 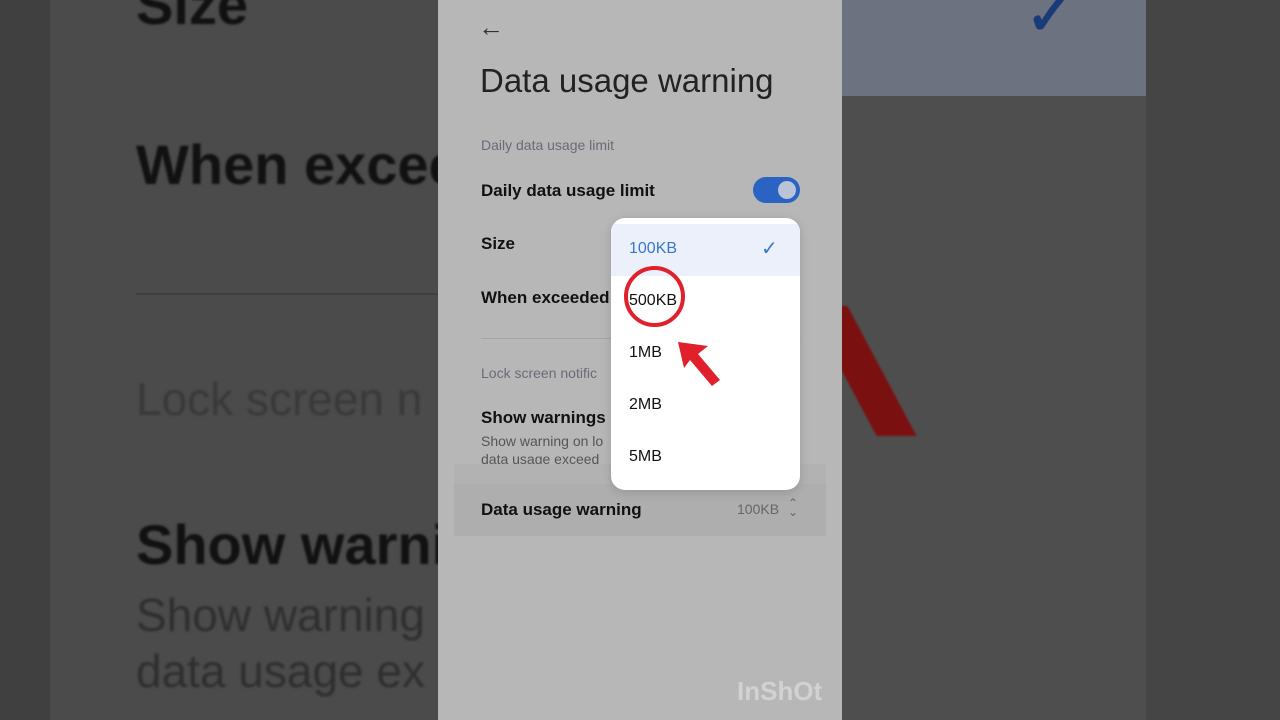 I want to click on toggle-knob, so click(x=787, y=190).